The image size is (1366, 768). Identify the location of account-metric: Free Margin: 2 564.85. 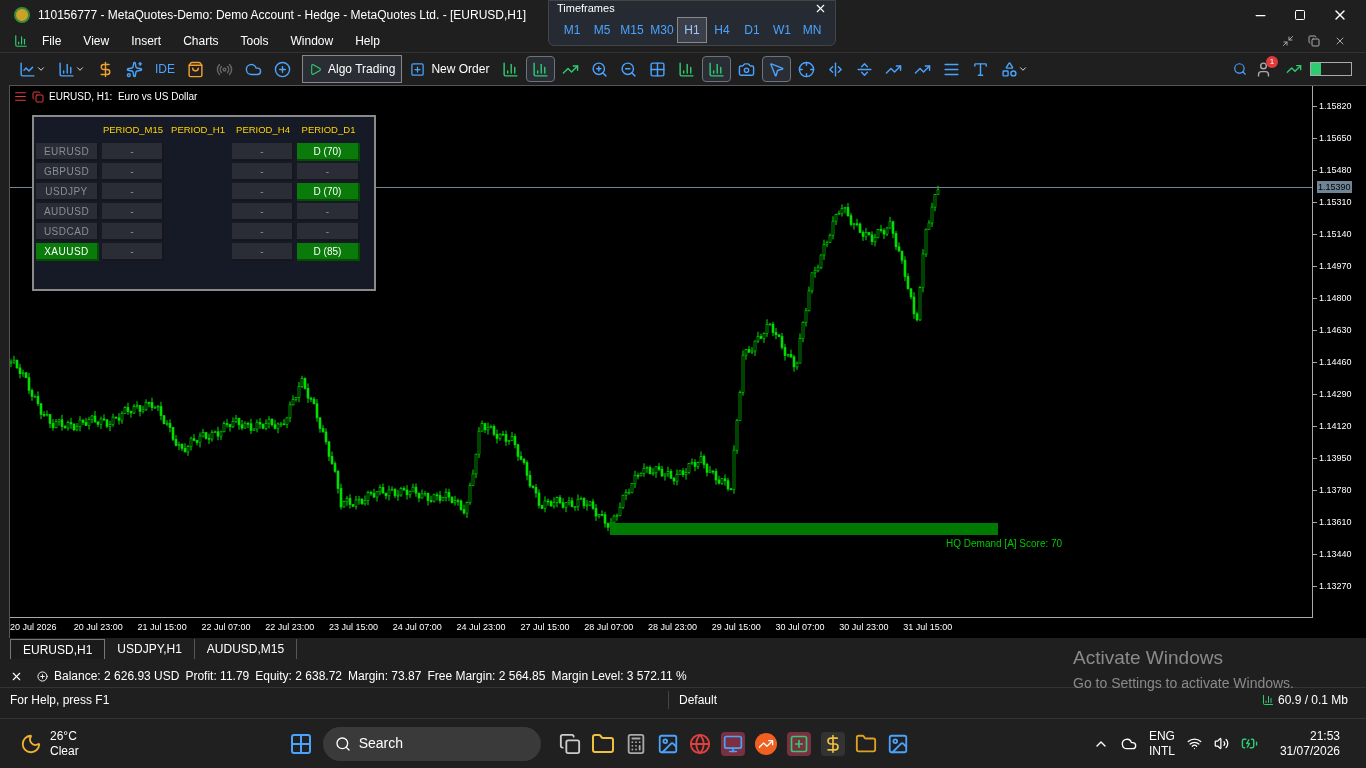
(486, 676).